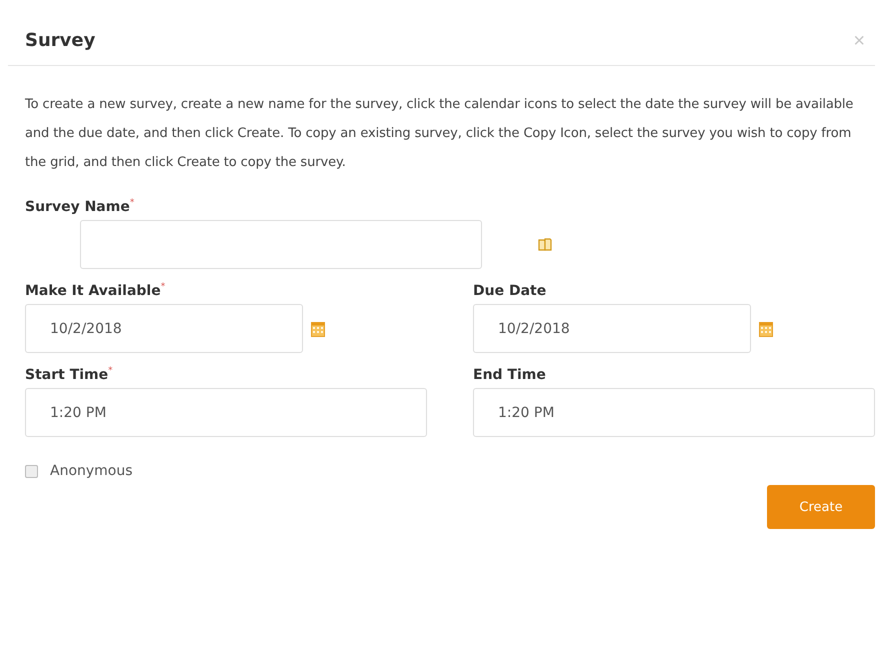 The width and height of the screenshot is (883, 672). What do you see at coordinates (60, 40) in the screenshot?
I see `dialog-title: Survey` at bounding box center [60, 40].